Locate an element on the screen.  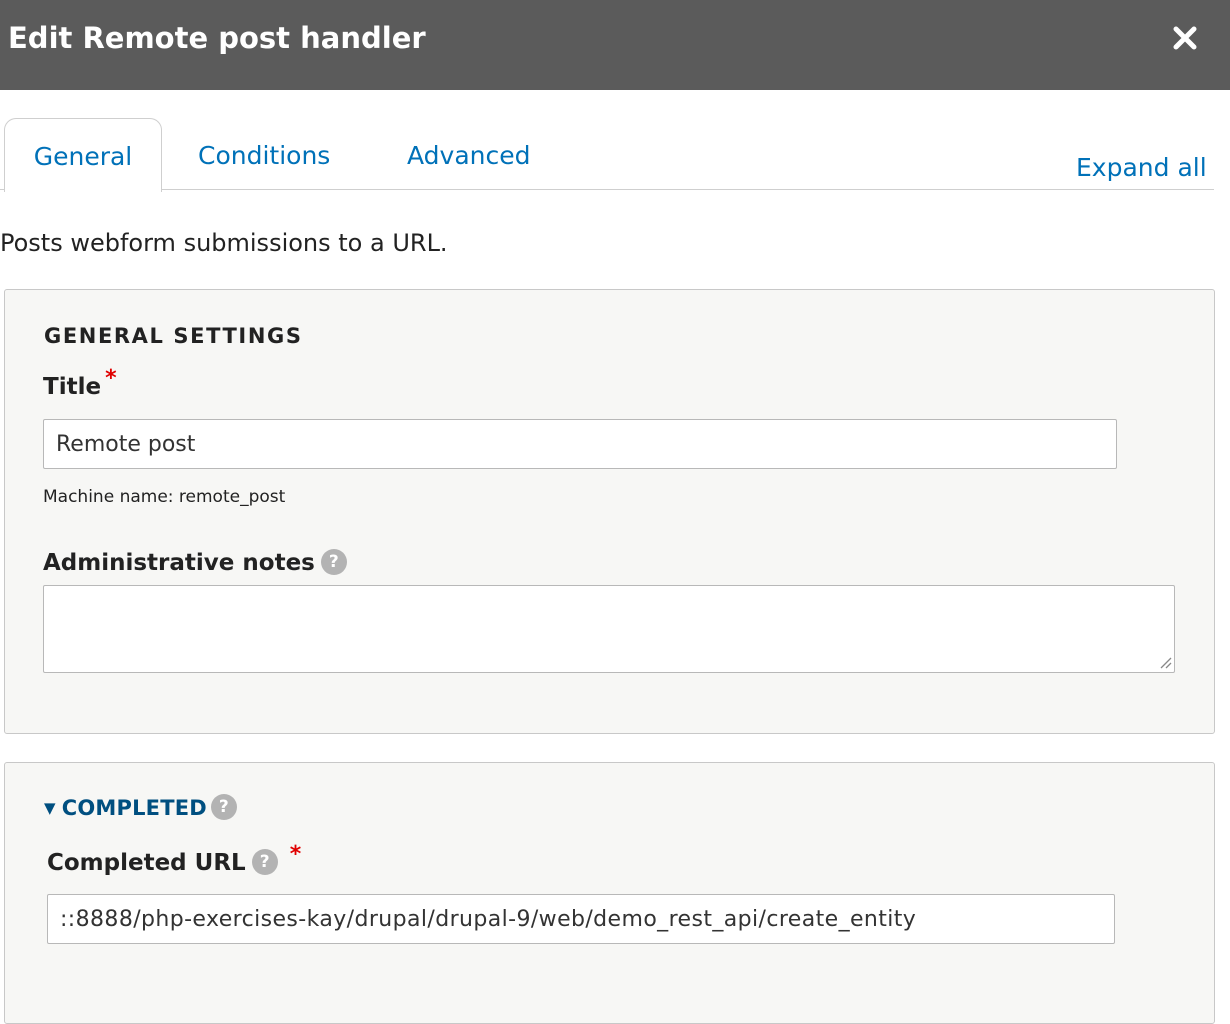
tab-bar: General Conditions Advanced is located at coordinates (615, 155).